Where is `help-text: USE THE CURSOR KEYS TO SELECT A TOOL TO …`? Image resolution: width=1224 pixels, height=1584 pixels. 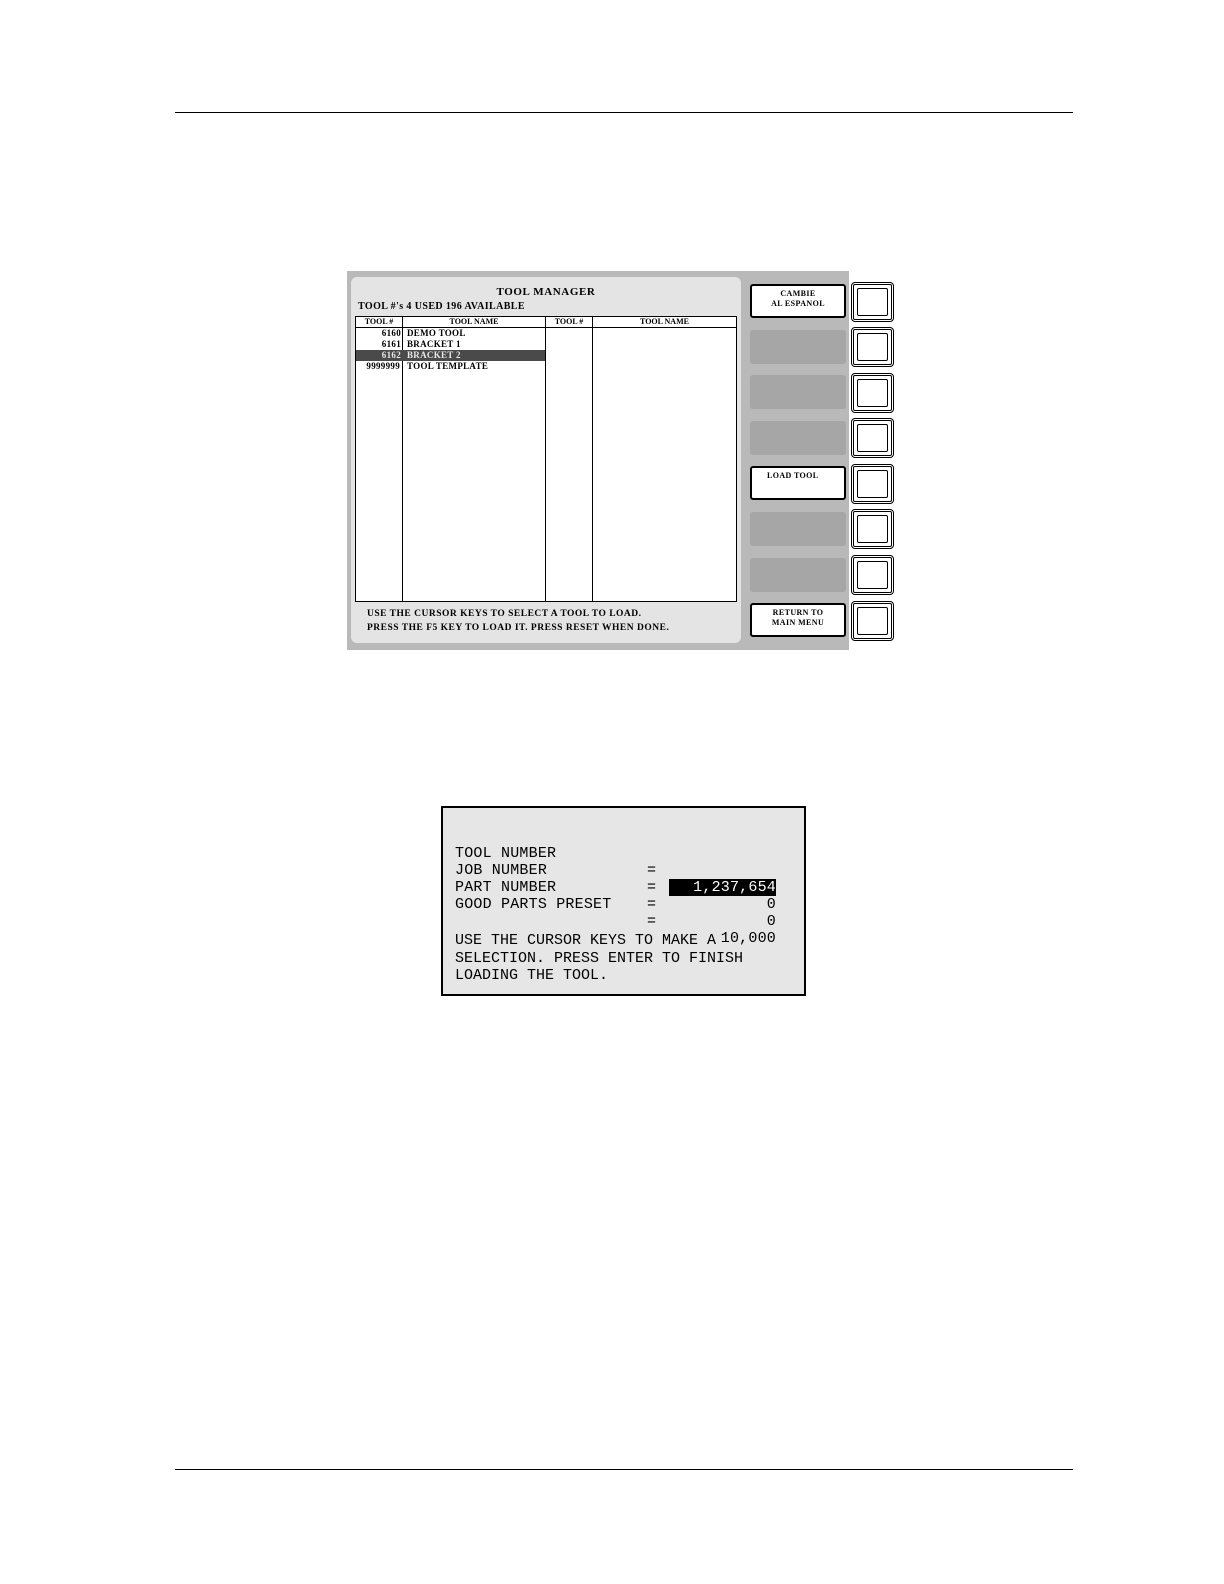
help-text: USE THE CURSOR KEYS TO SELECT A TOOL TO … is located at coordinates (518, 621).